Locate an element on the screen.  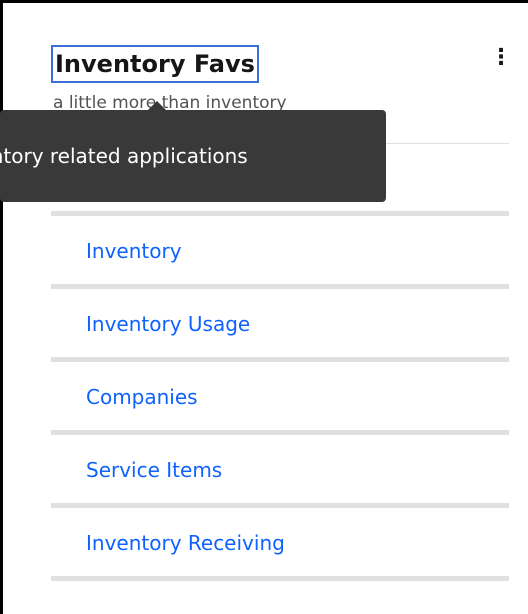
list-item: Inventory Usage is located at coordinates (280, 323).